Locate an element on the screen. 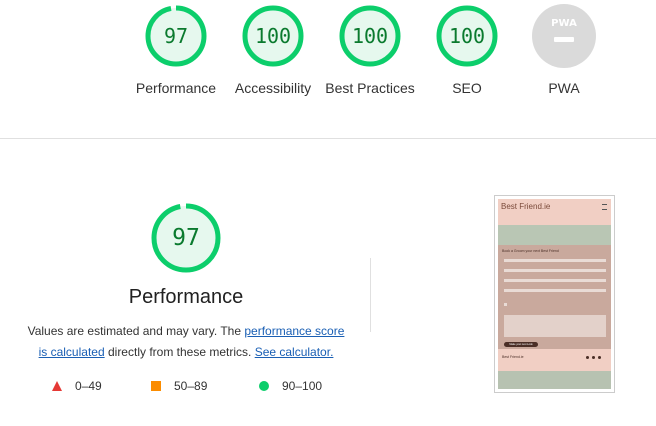 The height and width of the screenshot is (426, 656). form-textarea is located at coordinates (555, 326).